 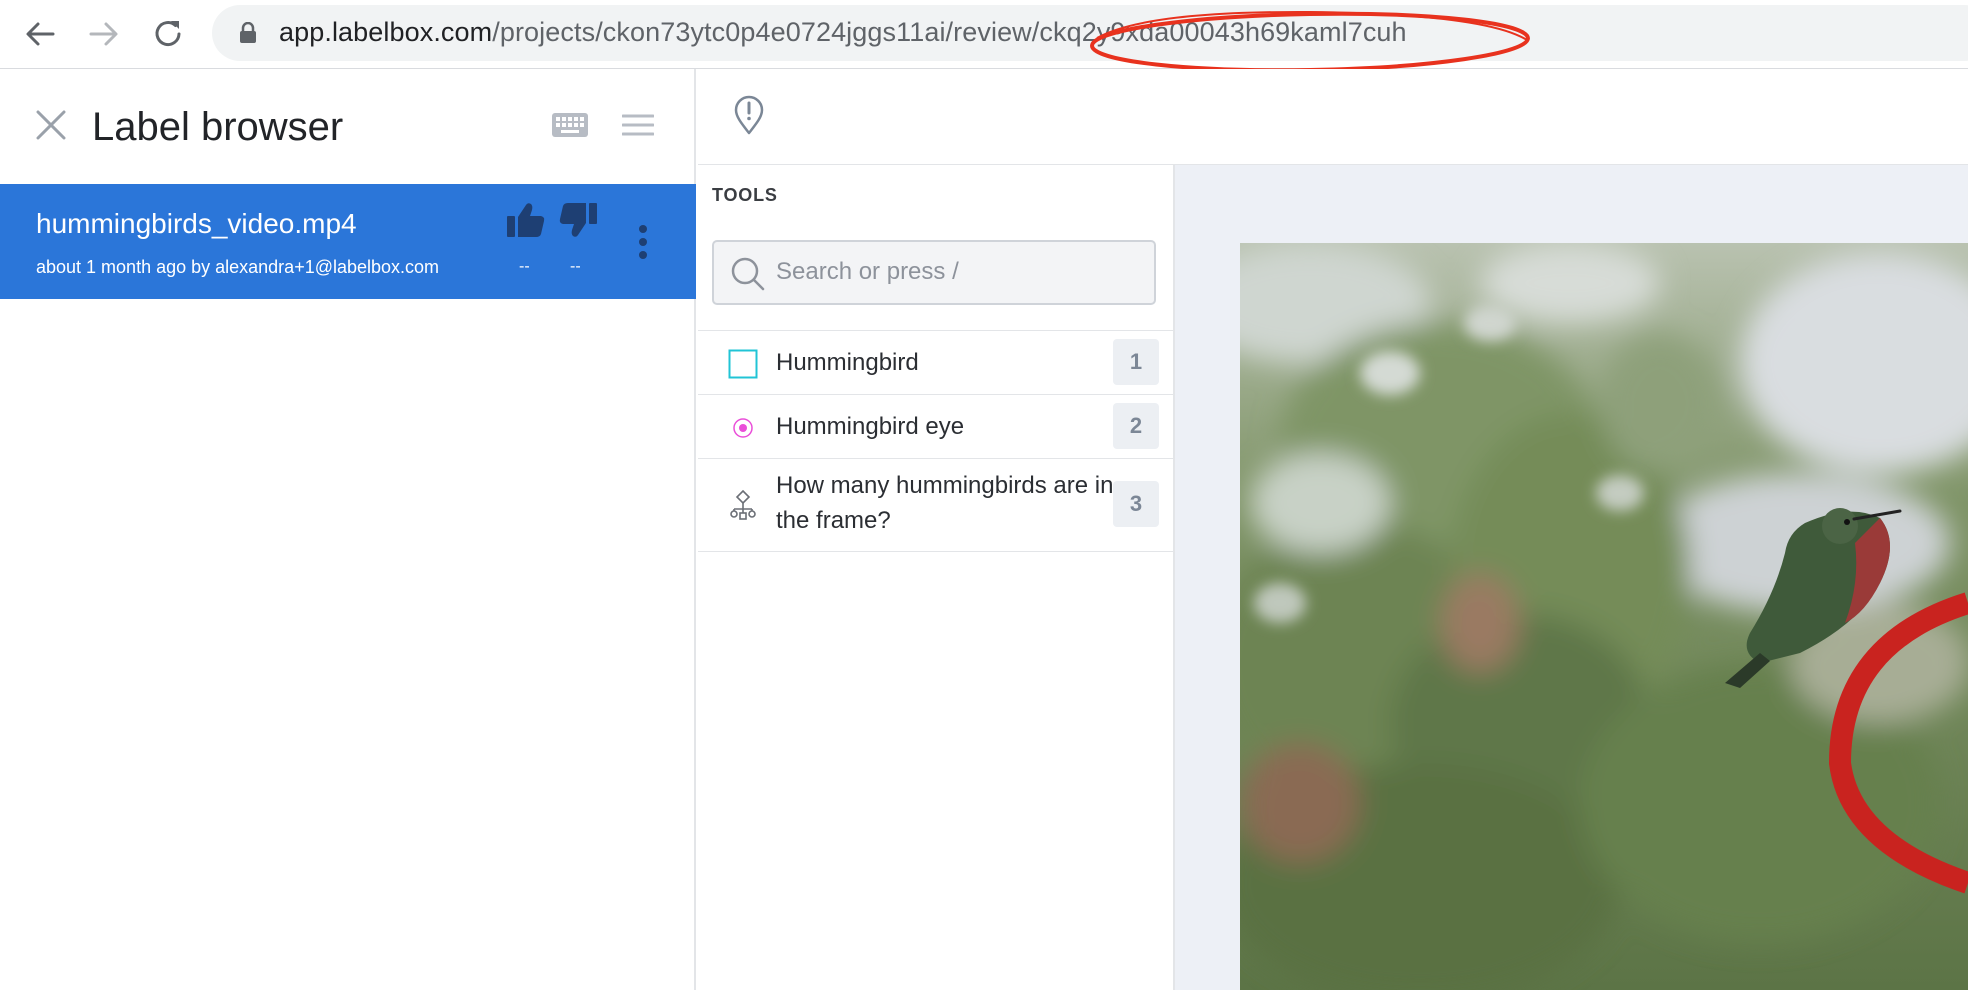 What do you see at coordinates (575, 266) in the screenshot?
I see `downvote-count: --` at bounding box center [575, 266].